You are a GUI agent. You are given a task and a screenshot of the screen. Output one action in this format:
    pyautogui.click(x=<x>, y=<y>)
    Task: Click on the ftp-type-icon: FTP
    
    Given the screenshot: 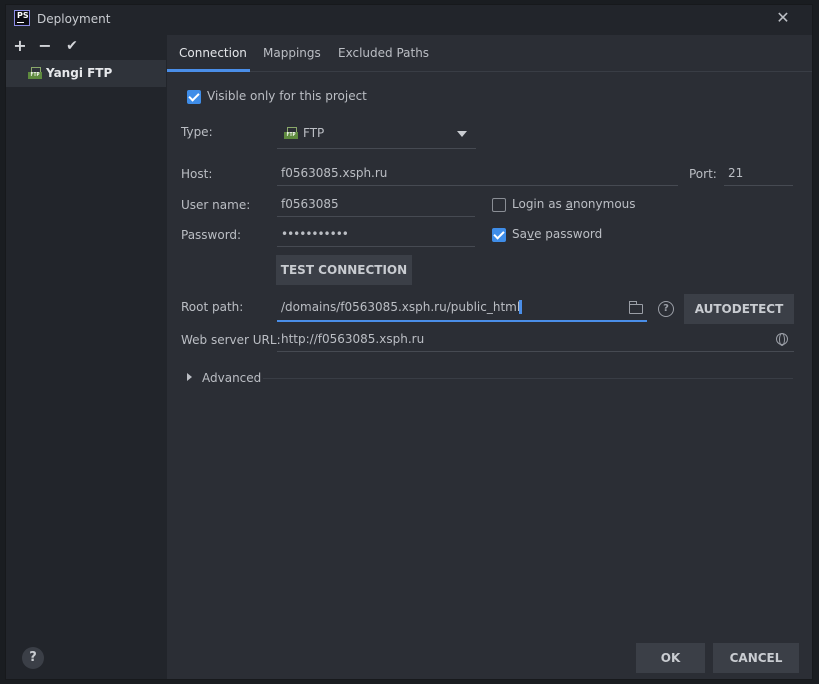 What is the action you would take?
    pyautogui.click(x=291, y=133)
    